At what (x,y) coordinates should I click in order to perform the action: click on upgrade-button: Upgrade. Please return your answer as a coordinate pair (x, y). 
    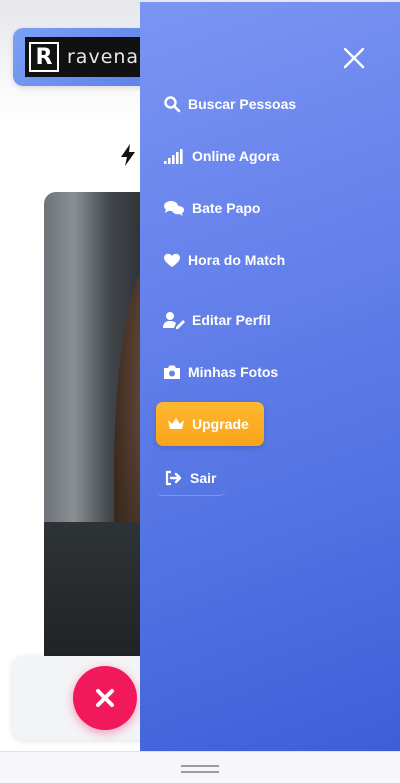
    Looking at the image, I should click on (210, 424).